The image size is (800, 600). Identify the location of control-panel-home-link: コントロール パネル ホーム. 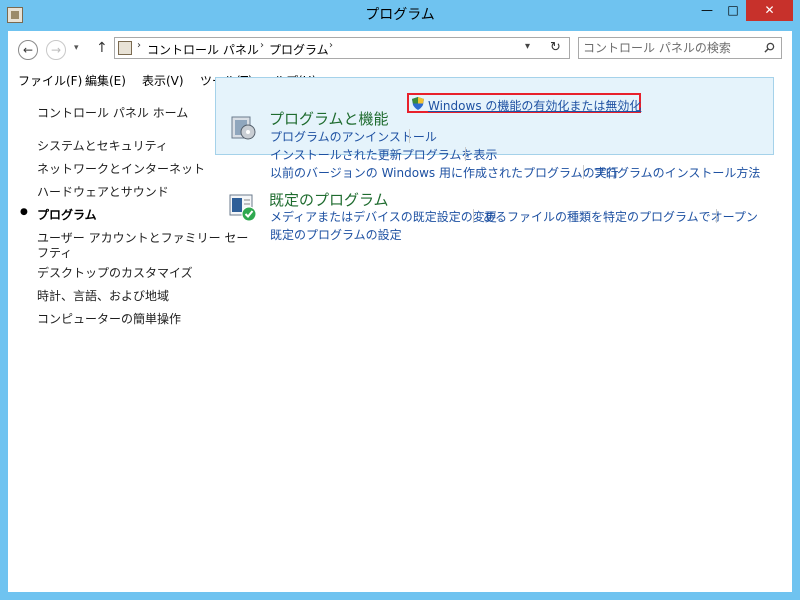
(112, 112).